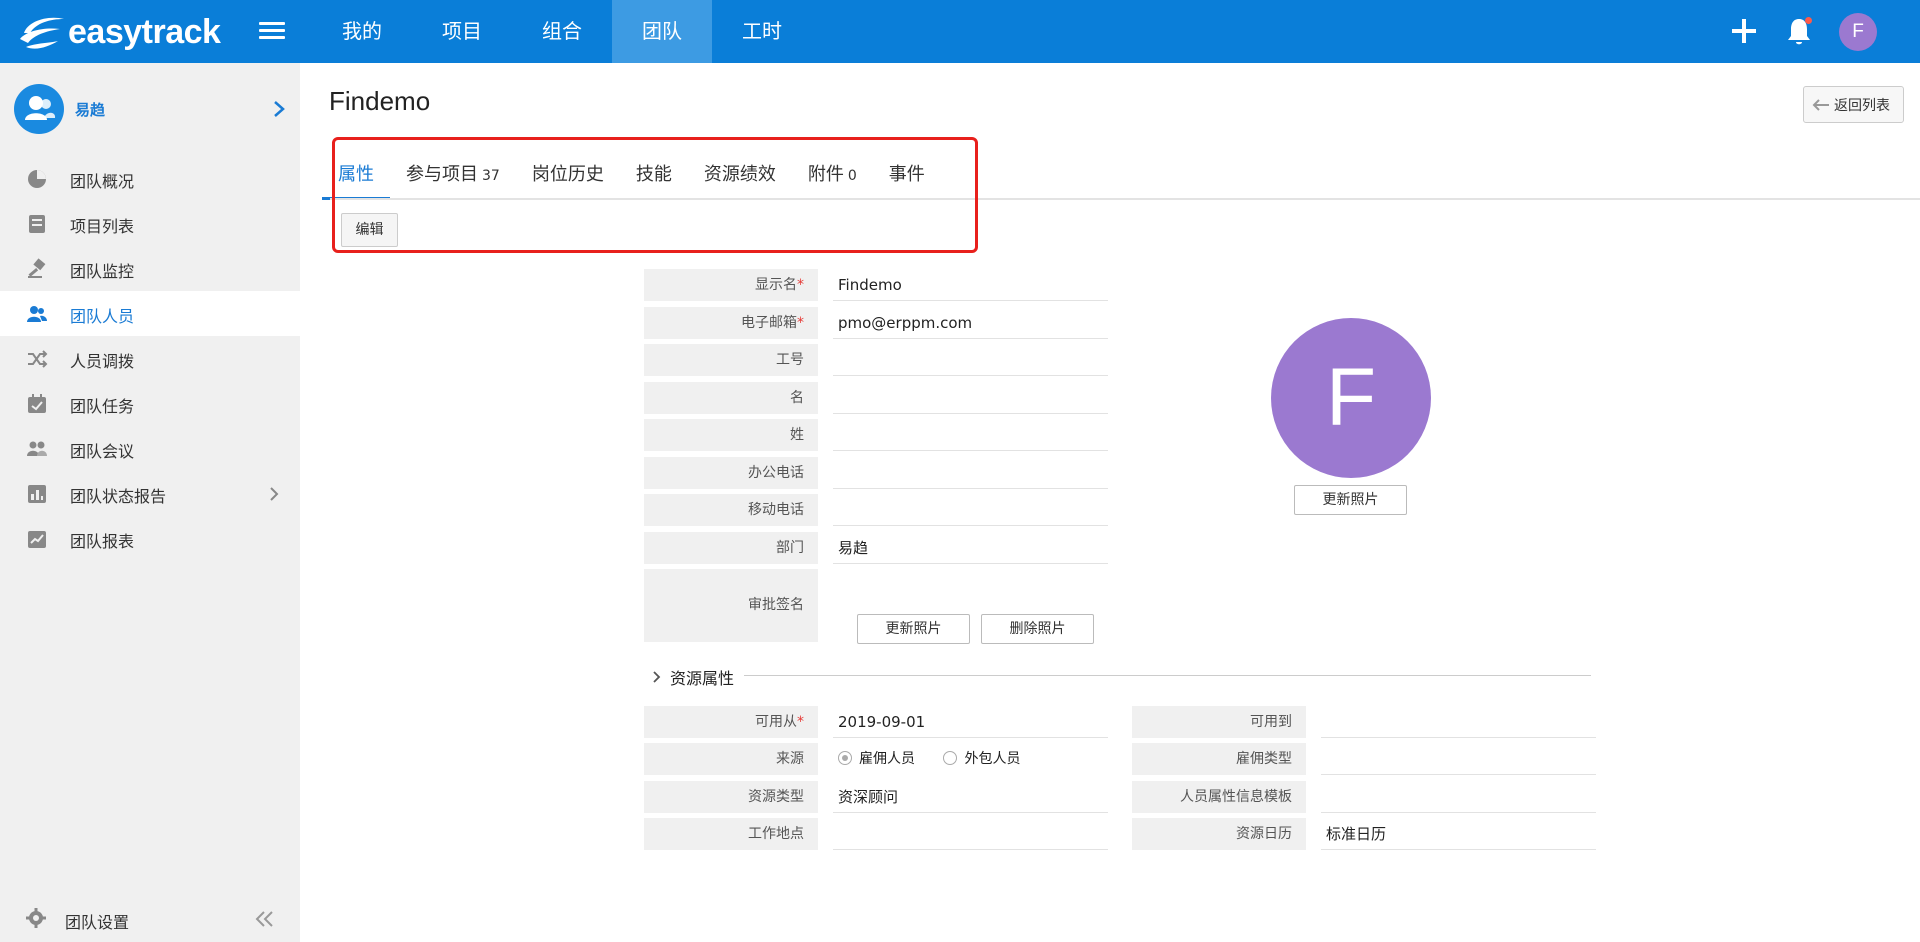 The image size is (1920, 942). Describe the element at coordinates (562, 31) in the screenshot. I see `nav-item-portfolio: 组合` at that location.